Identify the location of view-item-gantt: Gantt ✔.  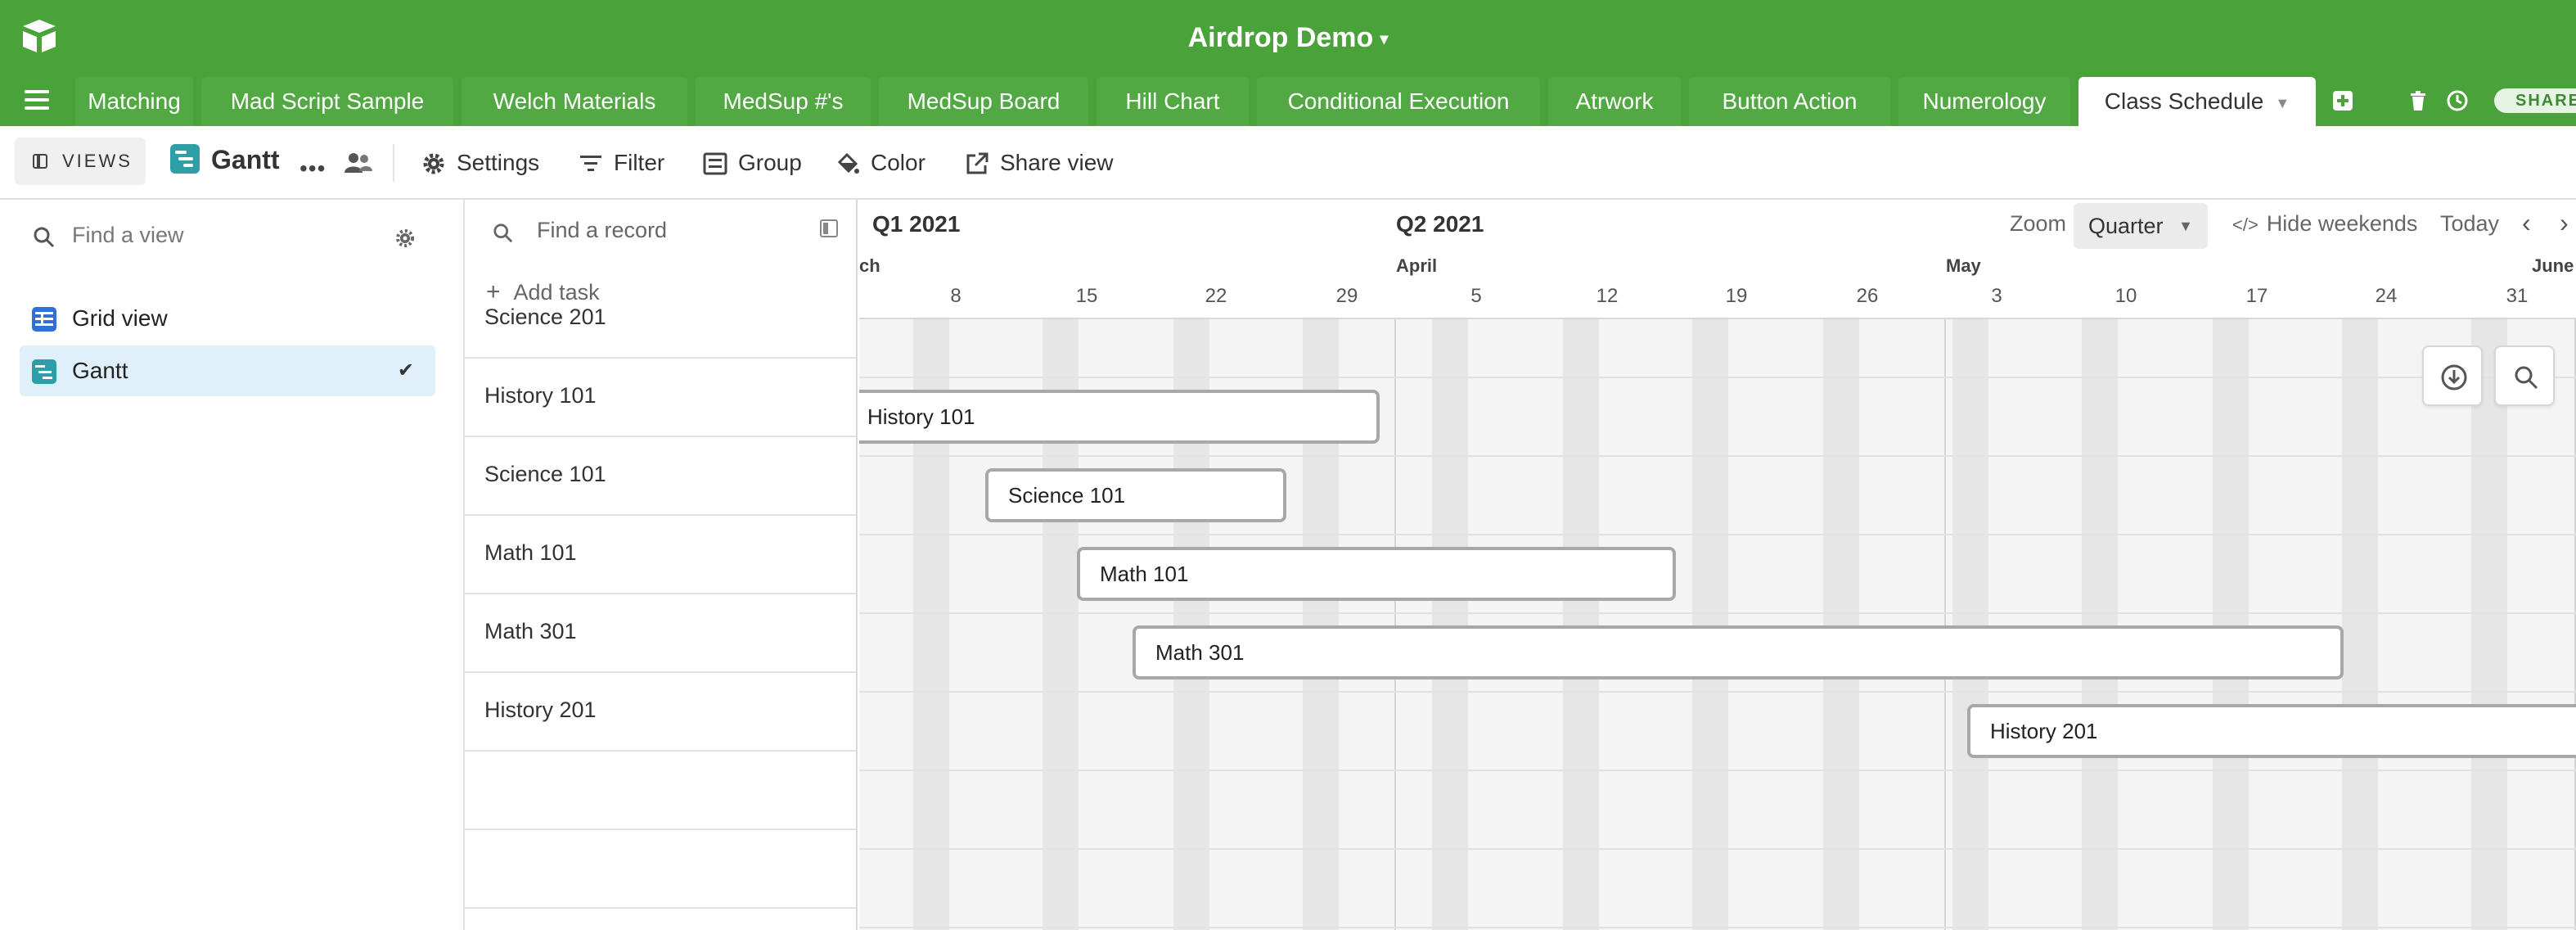
(227, 370).